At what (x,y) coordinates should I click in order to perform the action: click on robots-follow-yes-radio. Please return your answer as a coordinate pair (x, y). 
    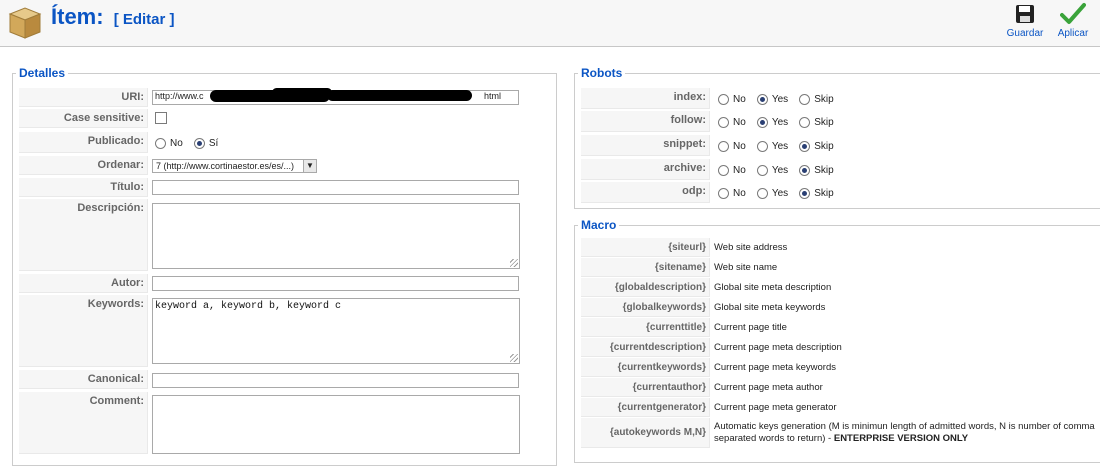
    Looking at the image, I should click on (762, 122).